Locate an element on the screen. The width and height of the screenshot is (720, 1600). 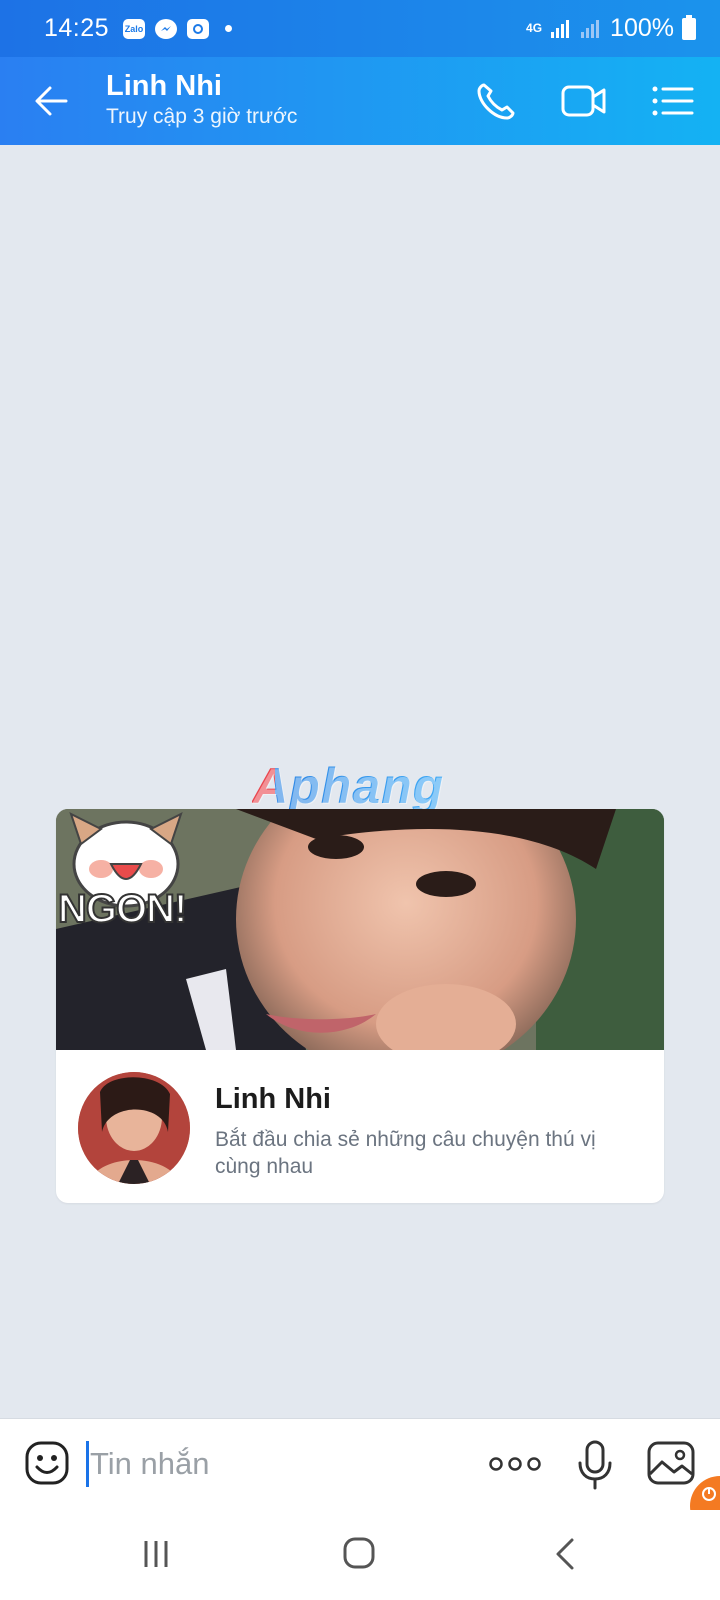
image-icon is located at coordinates (671, 1463).